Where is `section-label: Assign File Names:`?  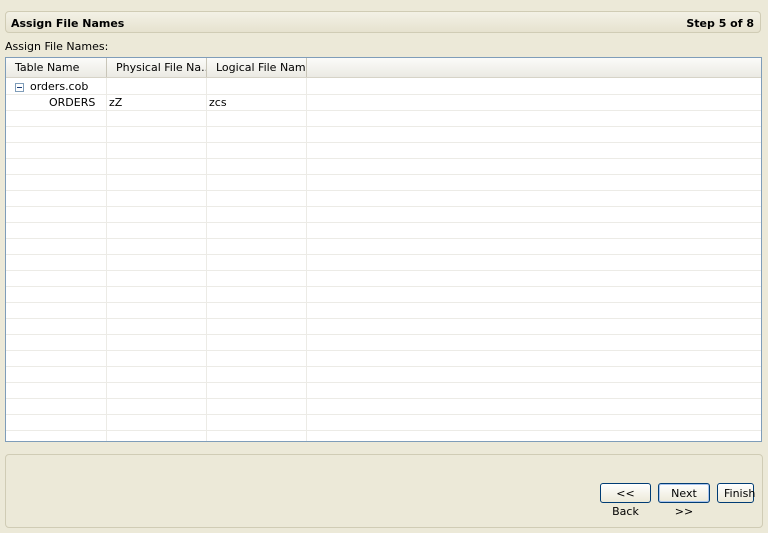 section-label: Assign File Names: is located at coordinates (57, 46).